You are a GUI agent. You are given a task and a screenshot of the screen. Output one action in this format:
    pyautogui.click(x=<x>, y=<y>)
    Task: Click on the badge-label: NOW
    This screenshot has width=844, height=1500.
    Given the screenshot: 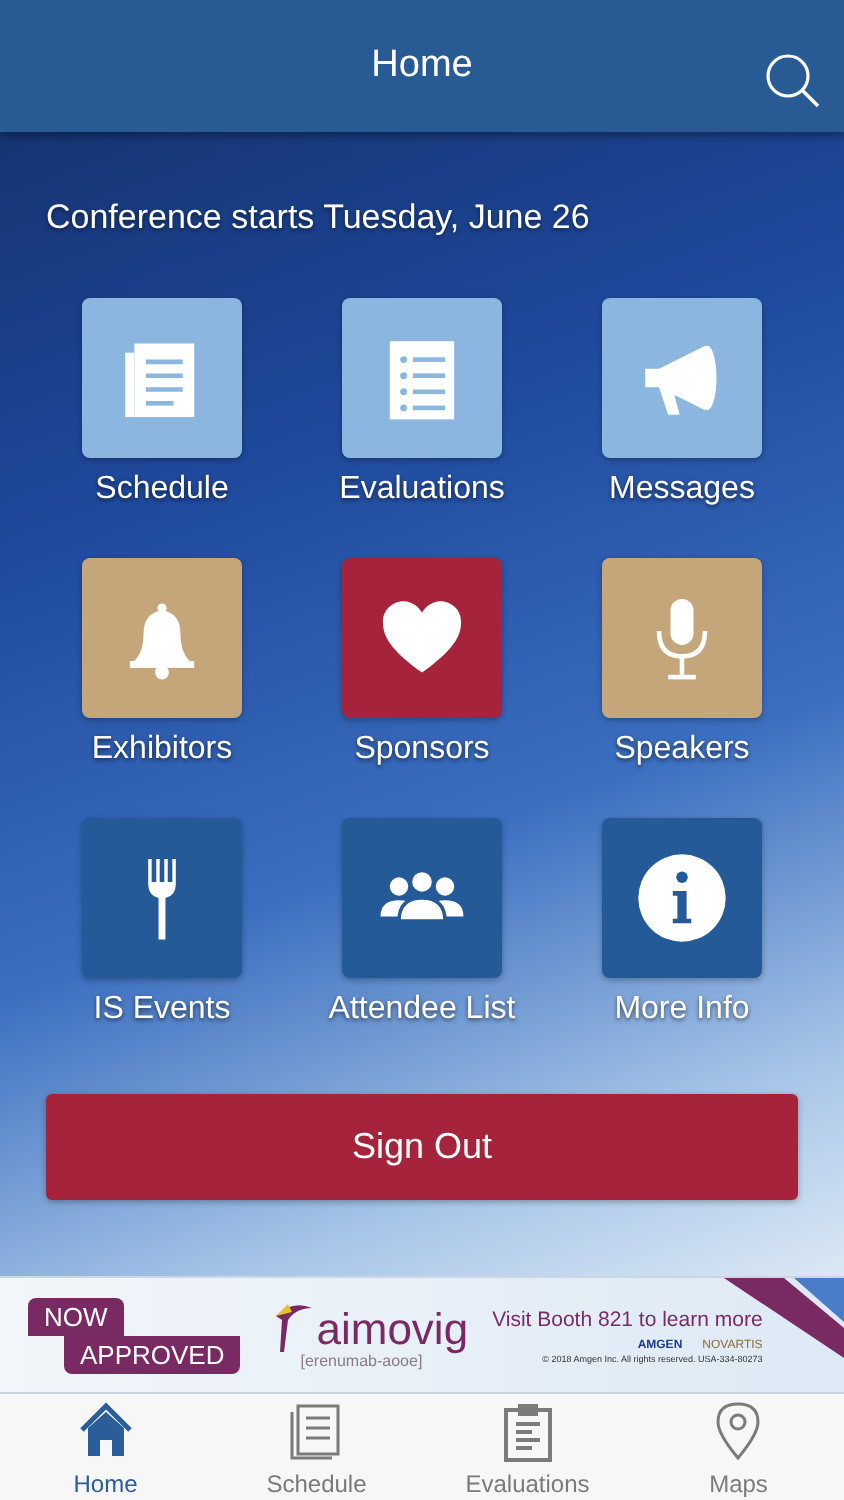 What is the action you would take?
    pyautogui.click(x=76, y=1316)
    